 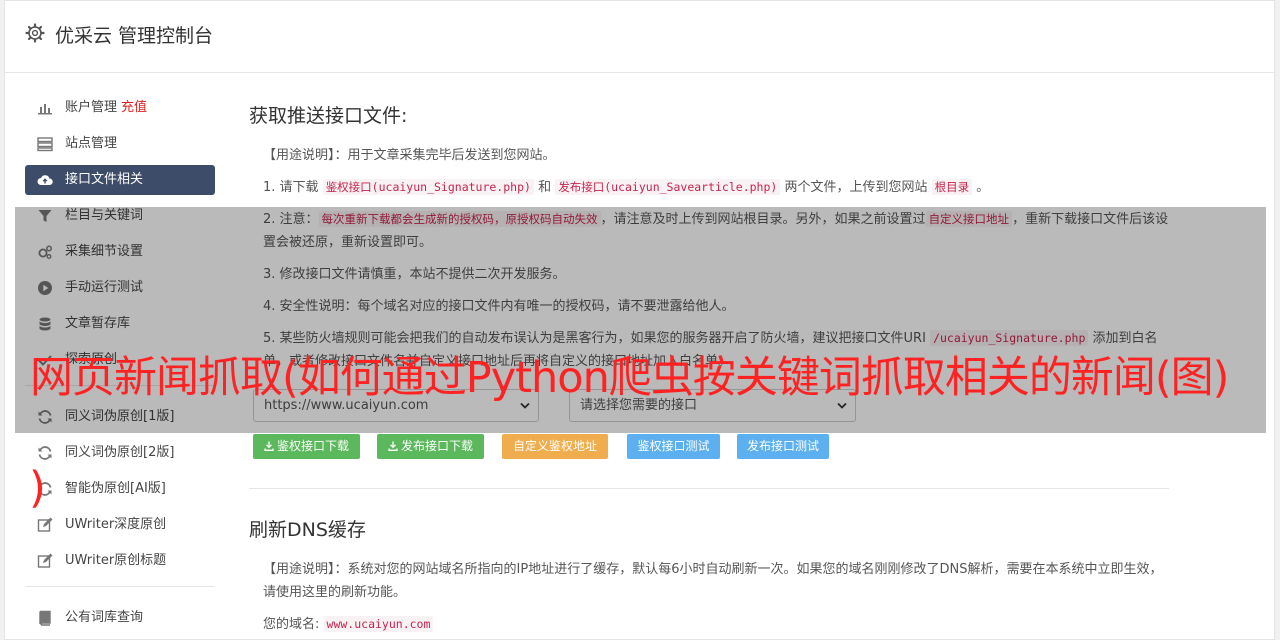 I want to click on step-text: 。, so click(x=983, y=187).